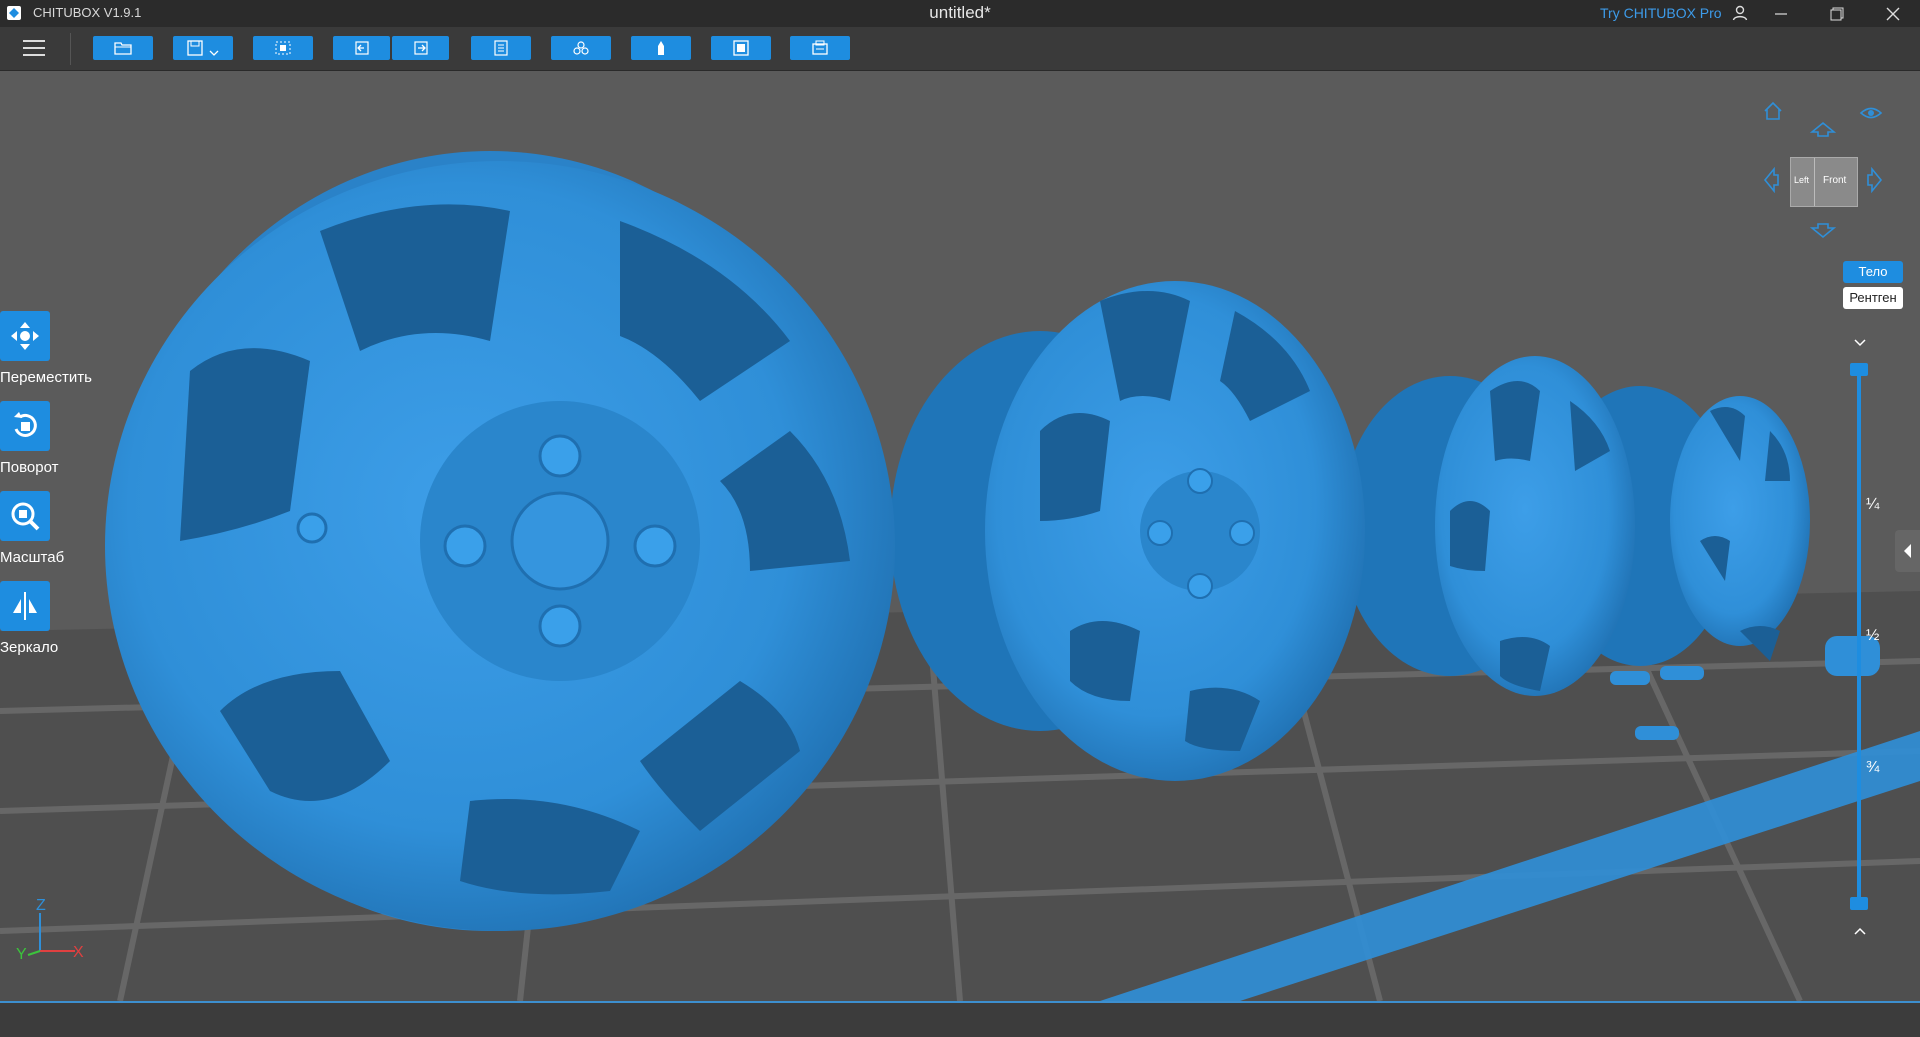  Describe the element at coordinates (1873, 767) in the screenshot. I see `slider-mark-three-quarter: ¾` at that location.